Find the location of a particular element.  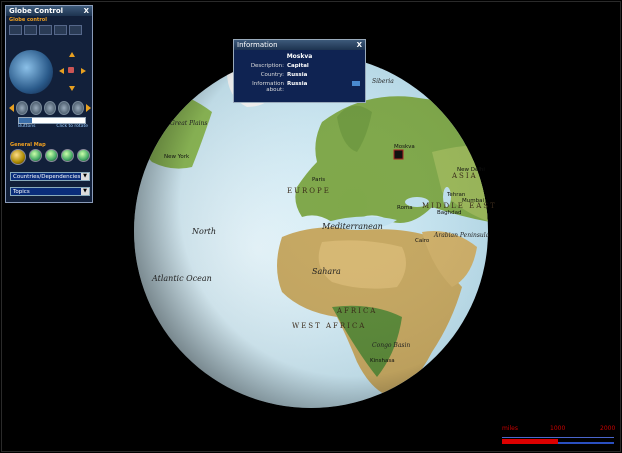

city-cairo: Cairo is located at coordinates (422, 241).